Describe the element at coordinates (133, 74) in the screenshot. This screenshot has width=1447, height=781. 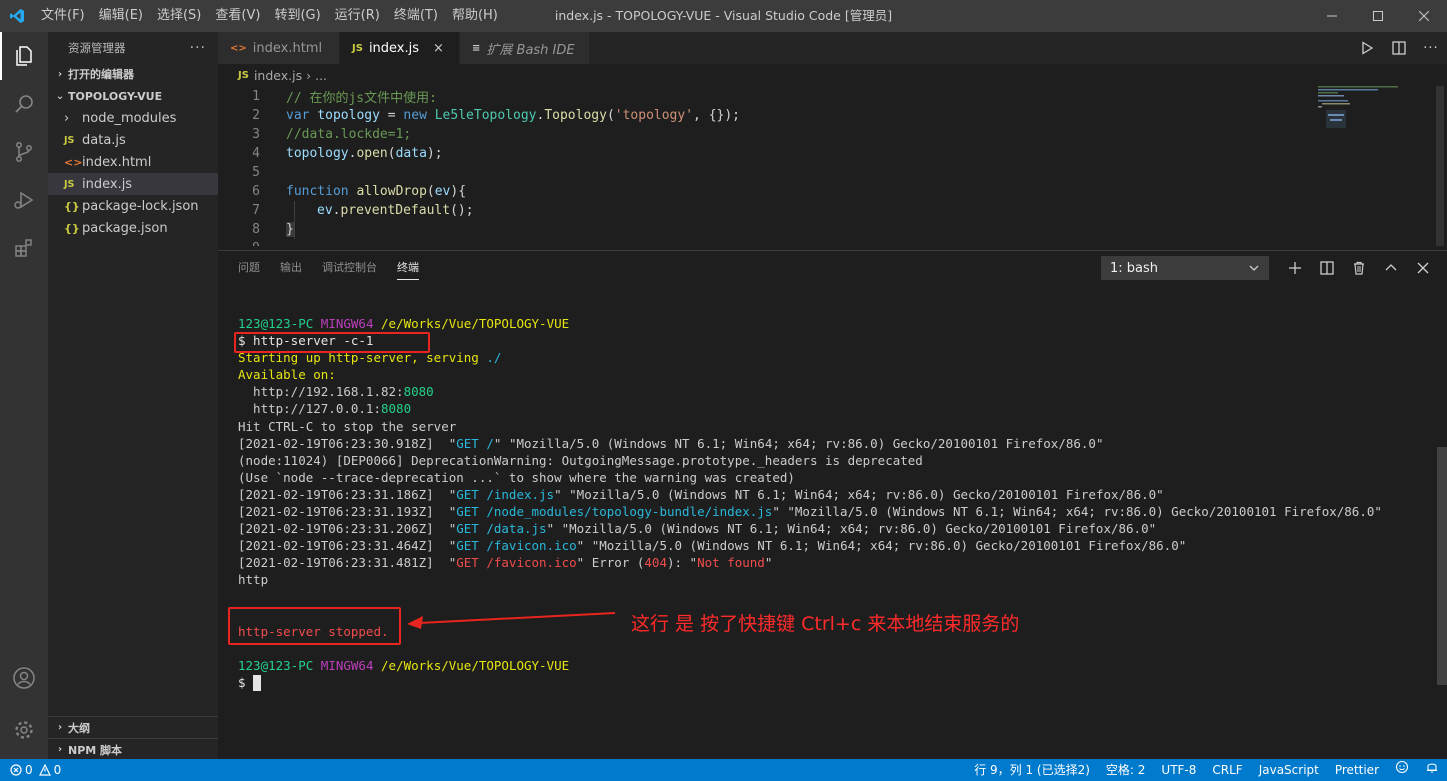
I see `open-editors-section: › 打开的编辑器` at that location.